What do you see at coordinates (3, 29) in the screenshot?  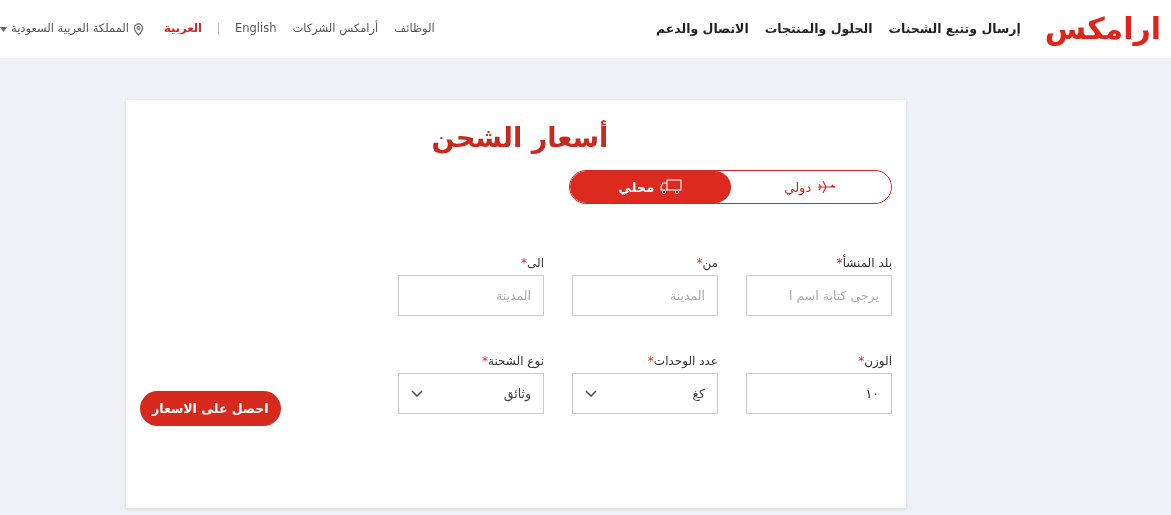 I see `caret-icon` at bounding box center [3, 29].